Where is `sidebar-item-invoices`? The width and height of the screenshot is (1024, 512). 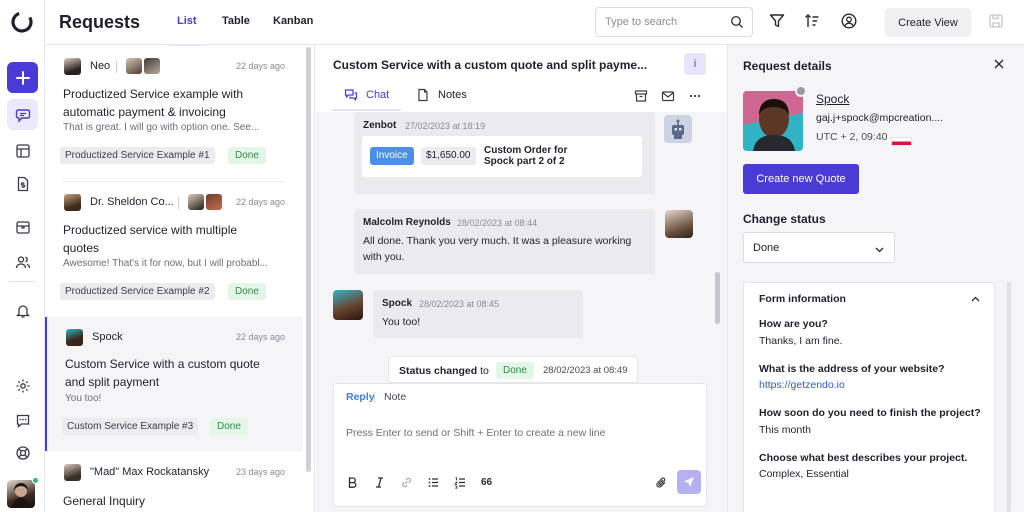 sidebar-item-invoices is located at coordinates (22, 183).